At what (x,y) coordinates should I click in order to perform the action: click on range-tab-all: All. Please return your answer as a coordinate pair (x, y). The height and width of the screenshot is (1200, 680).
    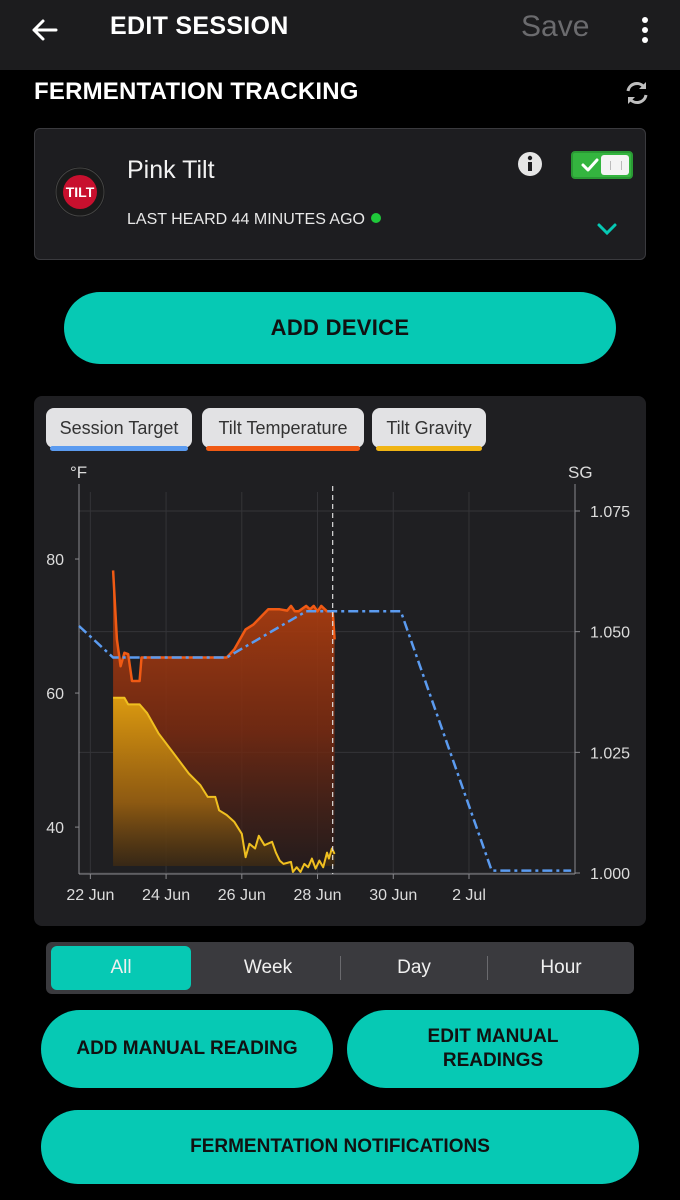
    Looking at the image, I should click on (121, 968).